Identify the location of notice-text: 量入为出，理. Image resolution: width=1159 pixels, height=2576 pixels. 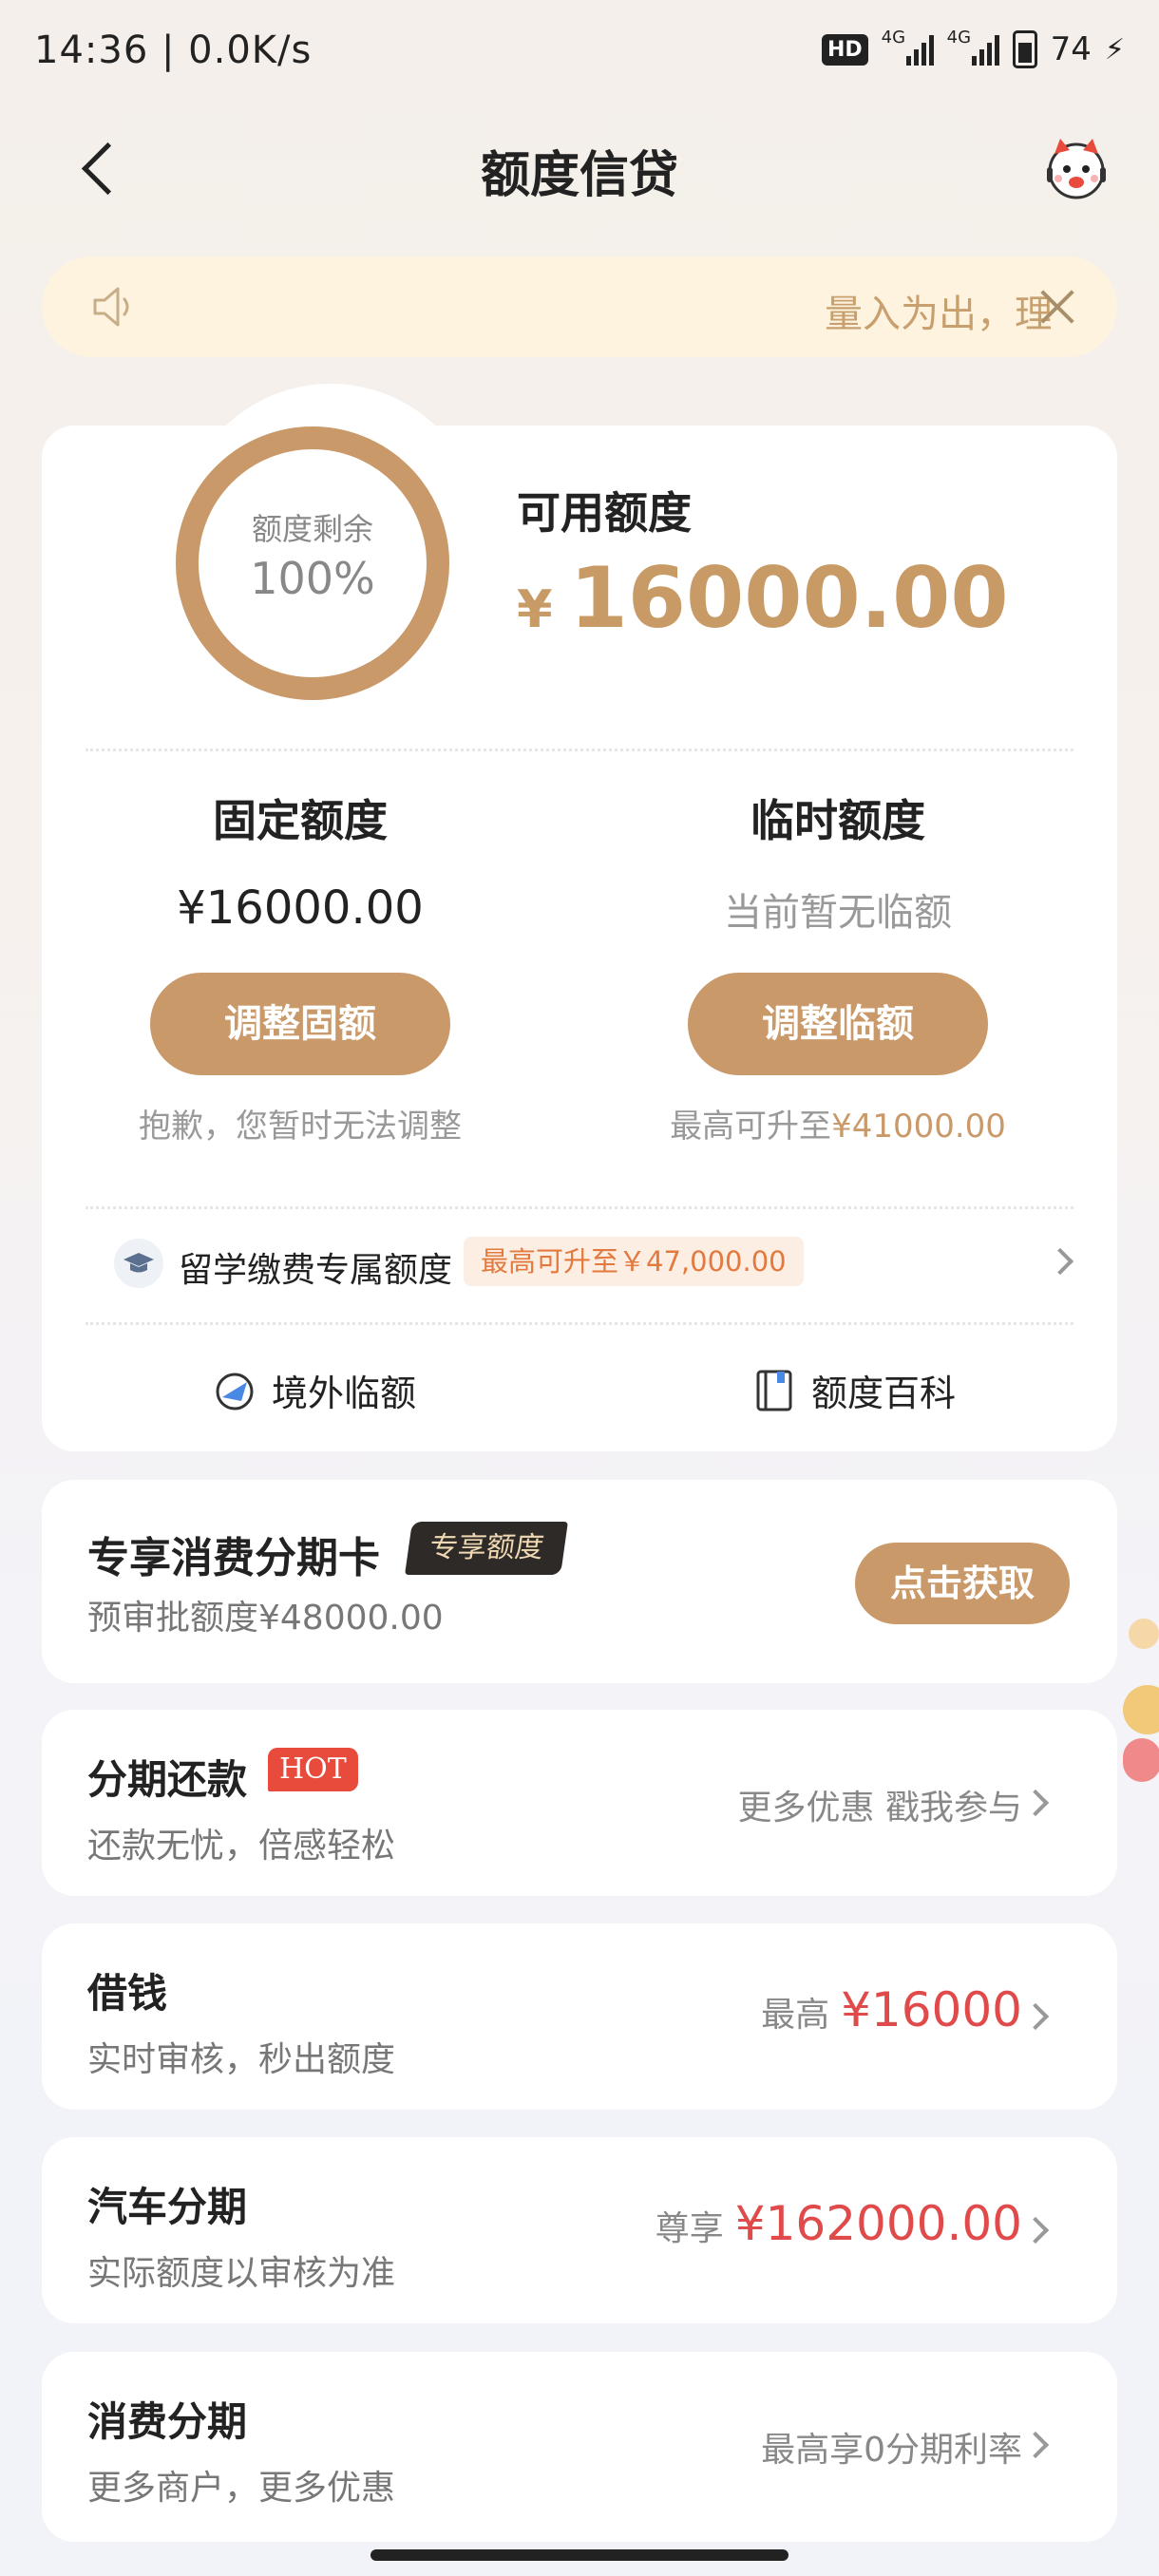
(938, 314).